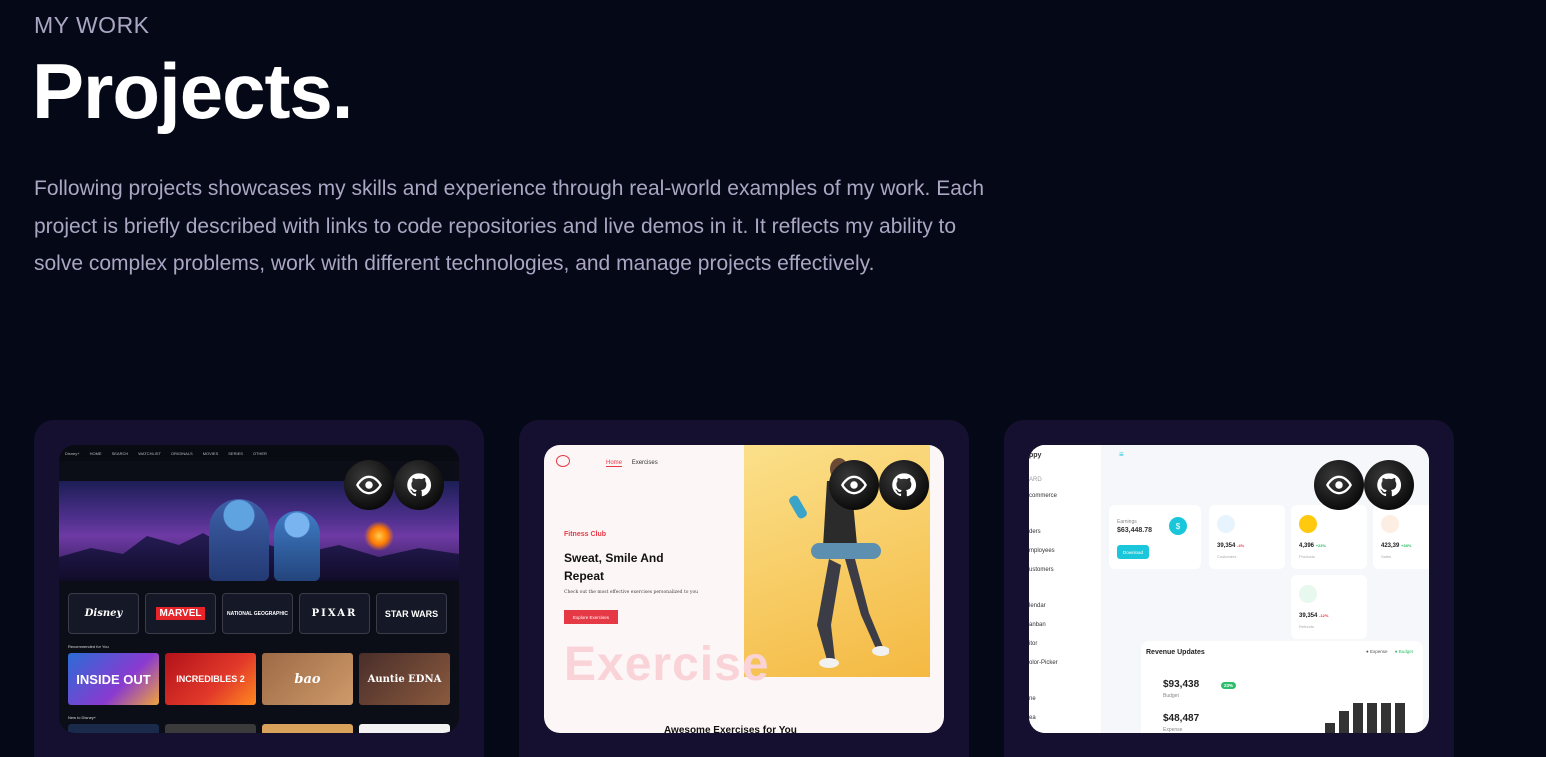 This screenshot has width=1546, height=757. Describe the element at coordinates (1035, 480) in the screenshot. I see `sidebar-item: ARD` at that location.